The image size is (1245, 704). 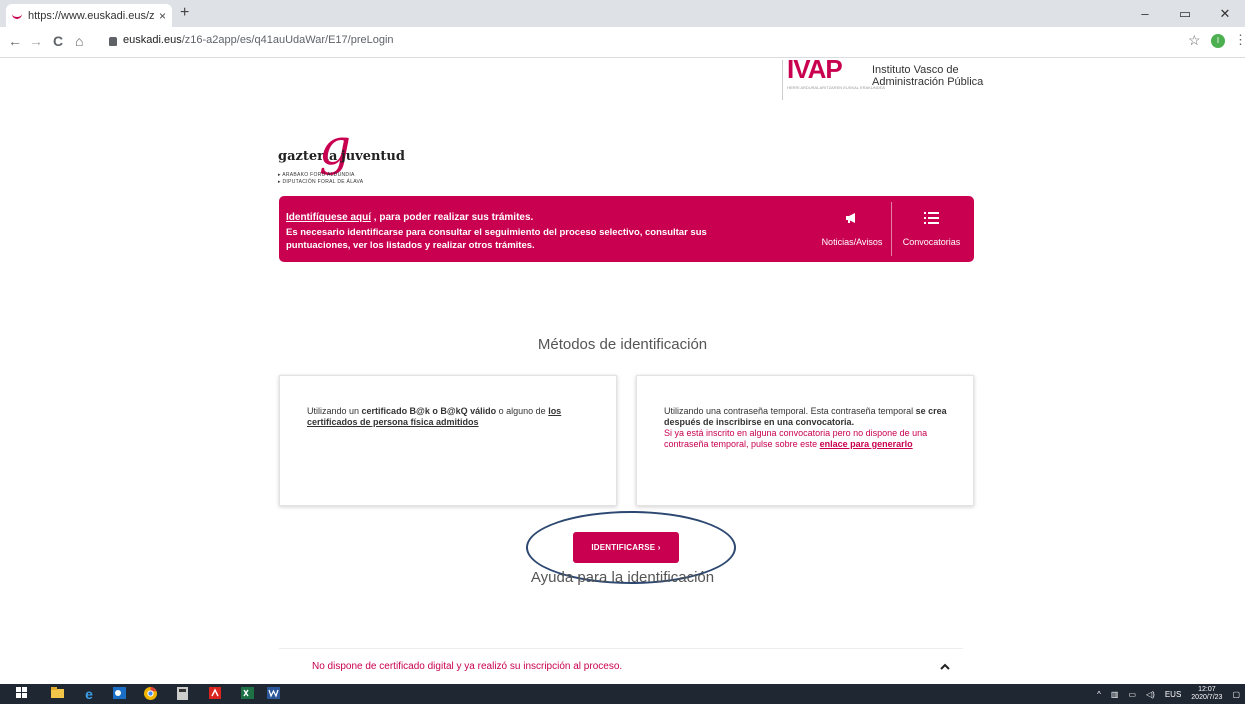 I want to click on noticias-avisos-button: Noticias/Avisos, so click(x=852, y=229).